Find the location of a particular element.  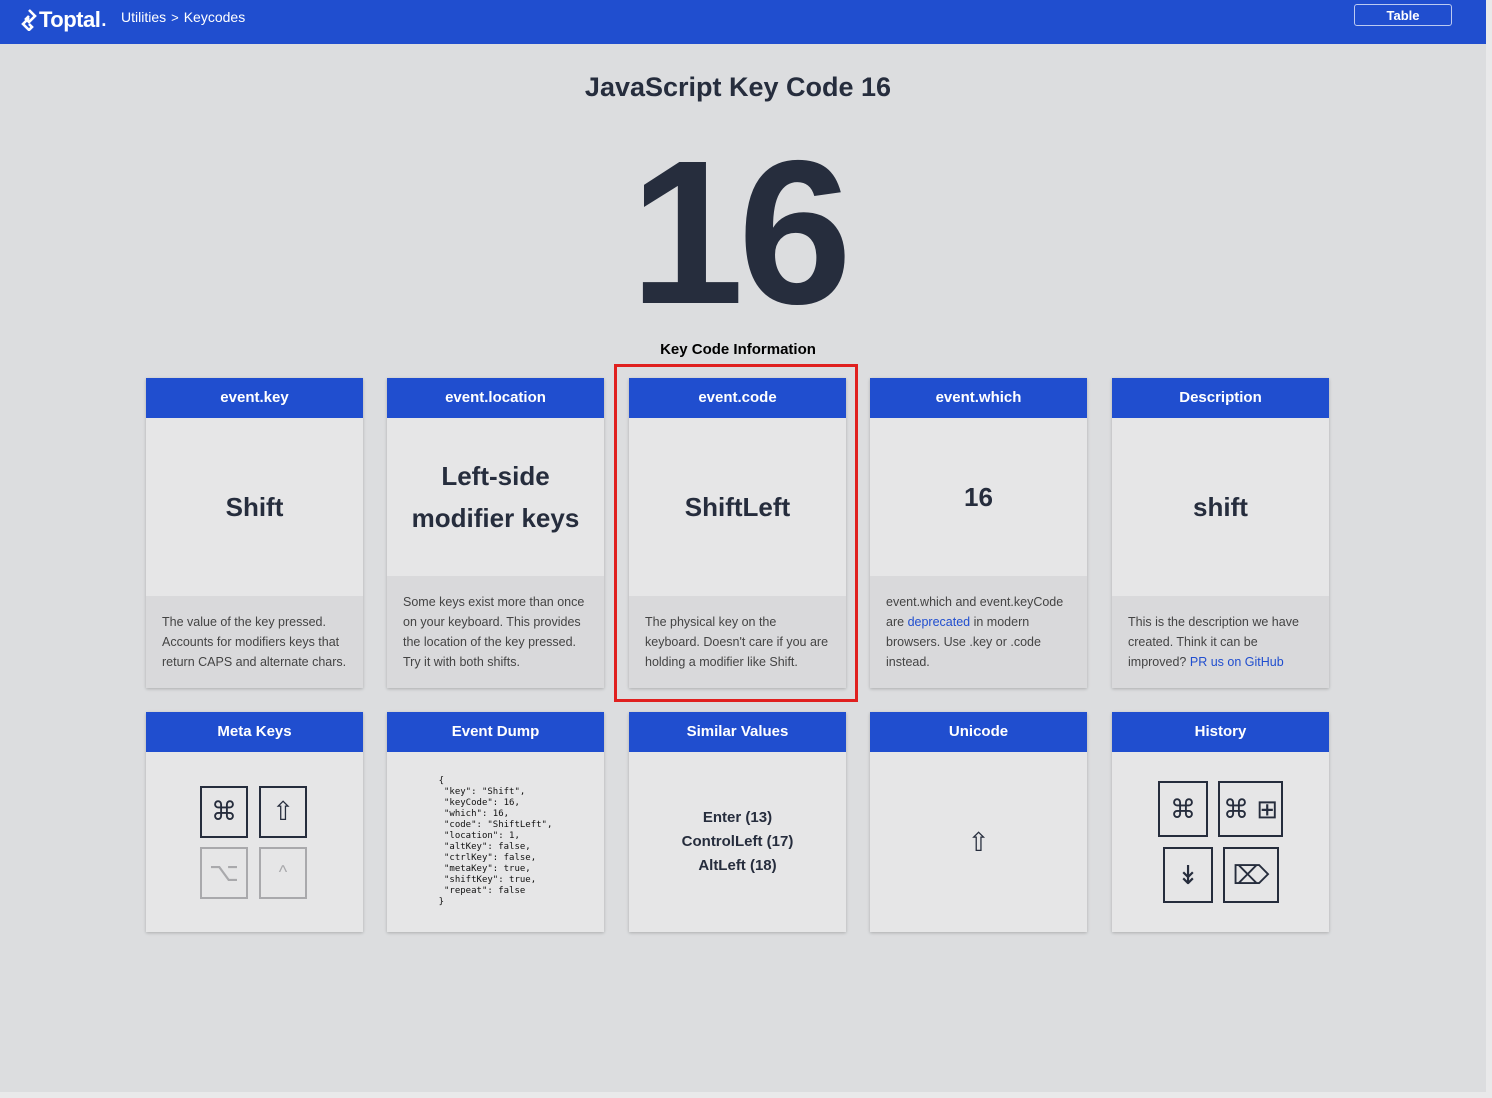

card-header: Unicode is located at coordinates (978, 732).